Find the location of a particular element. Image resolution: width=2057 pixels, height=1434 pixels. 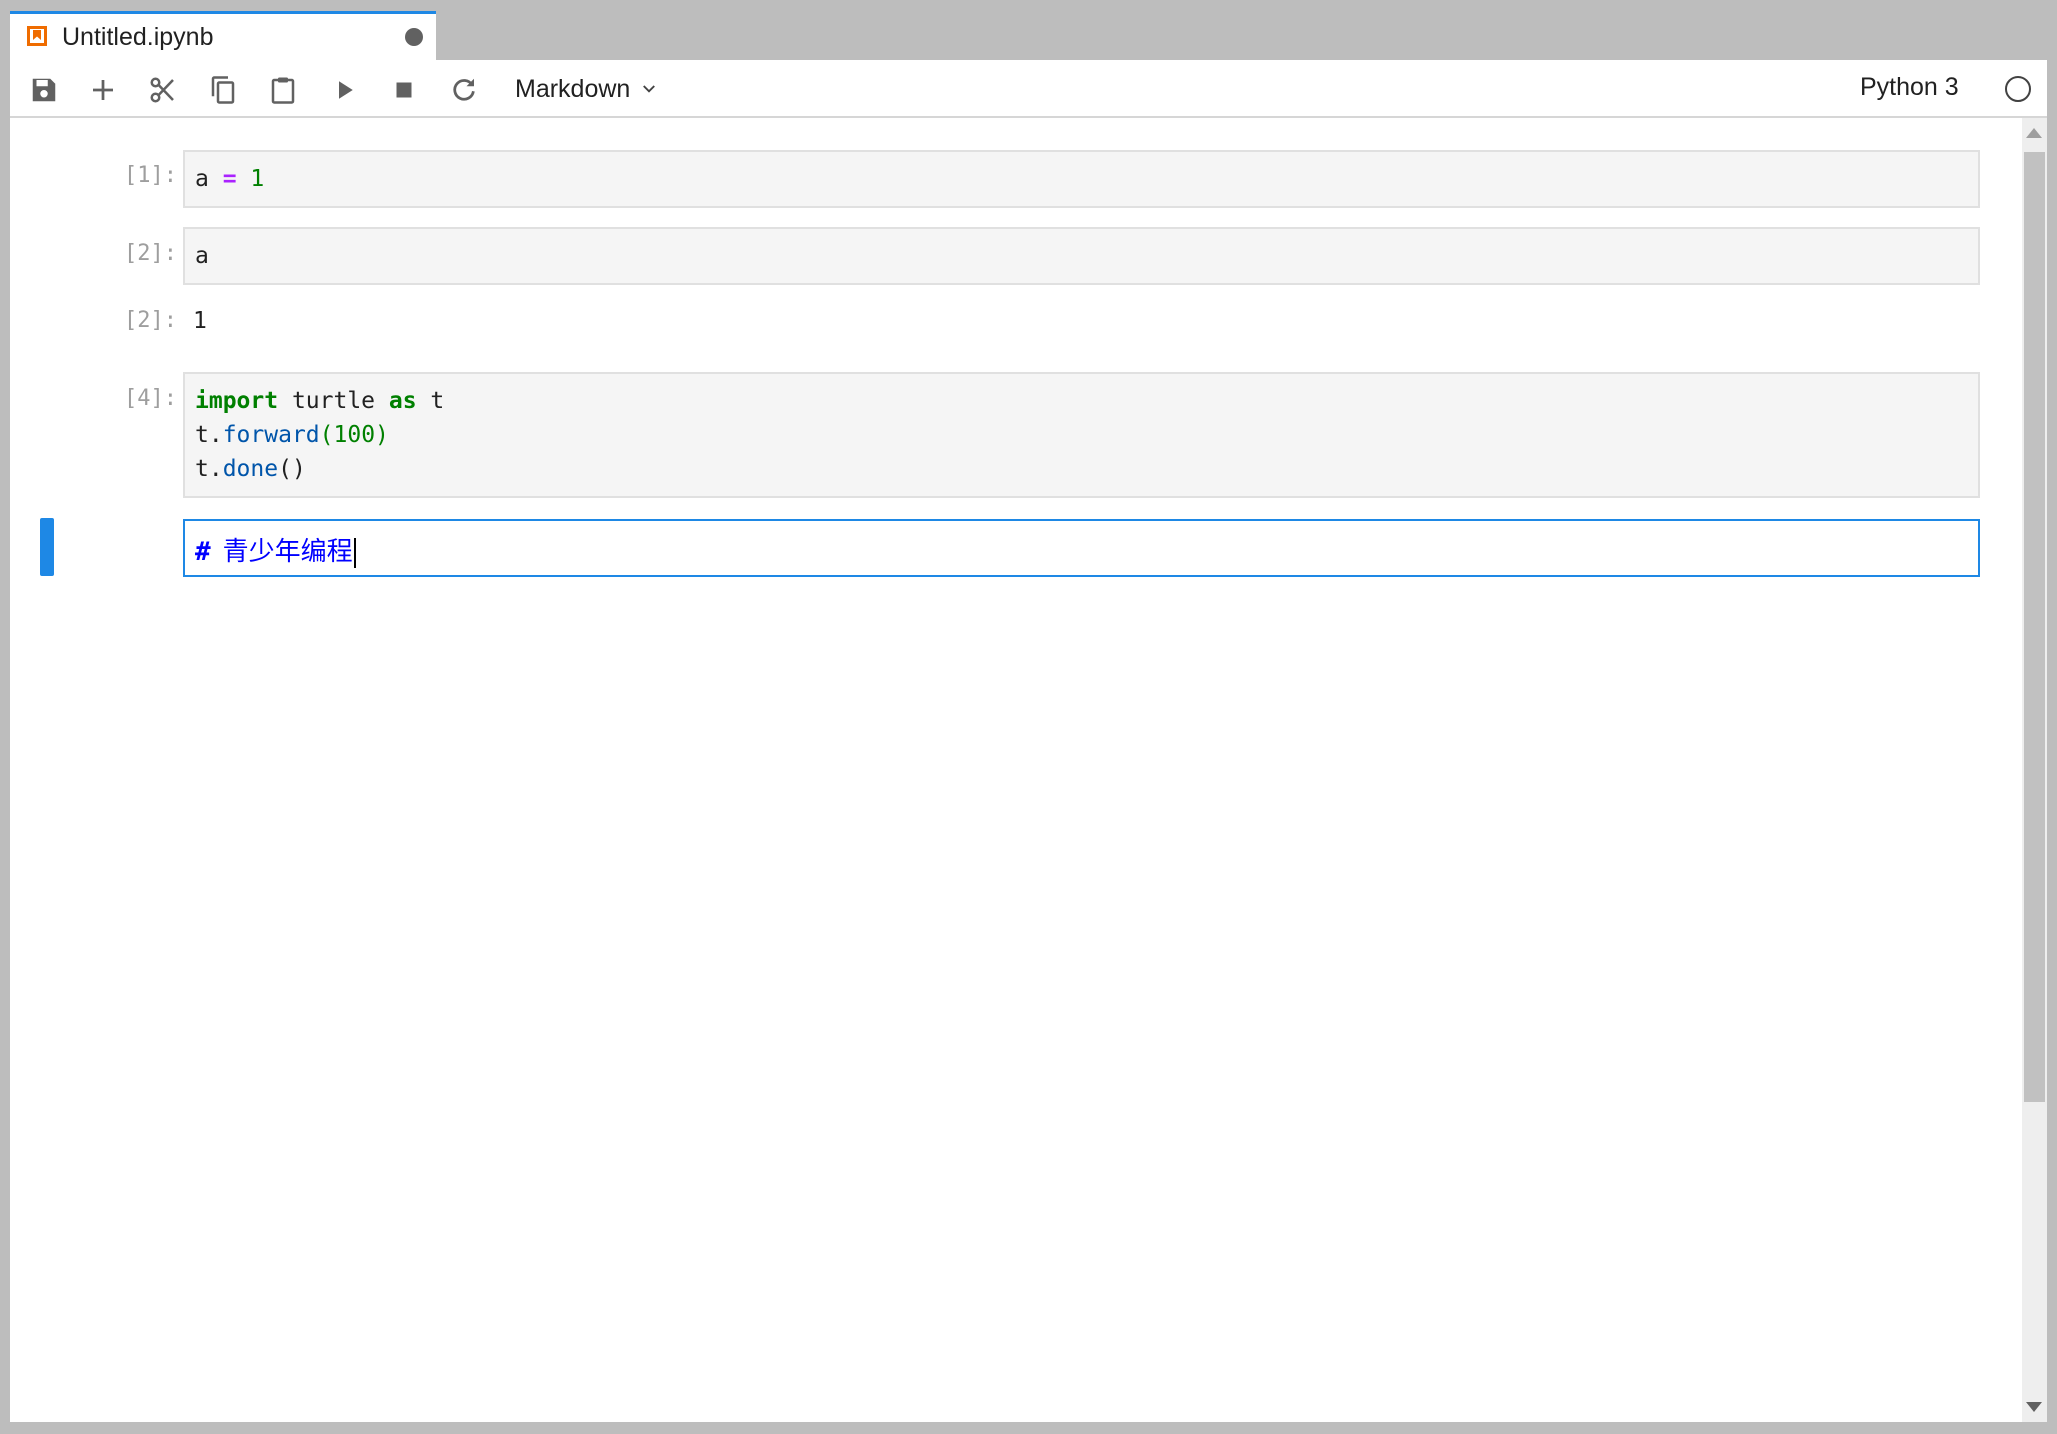

paste-icon is located at coordinates (283, 90).